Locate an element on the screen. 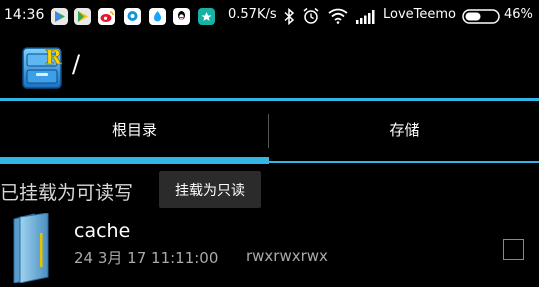  bluetooth-icon is located at coordinates (289, 18).